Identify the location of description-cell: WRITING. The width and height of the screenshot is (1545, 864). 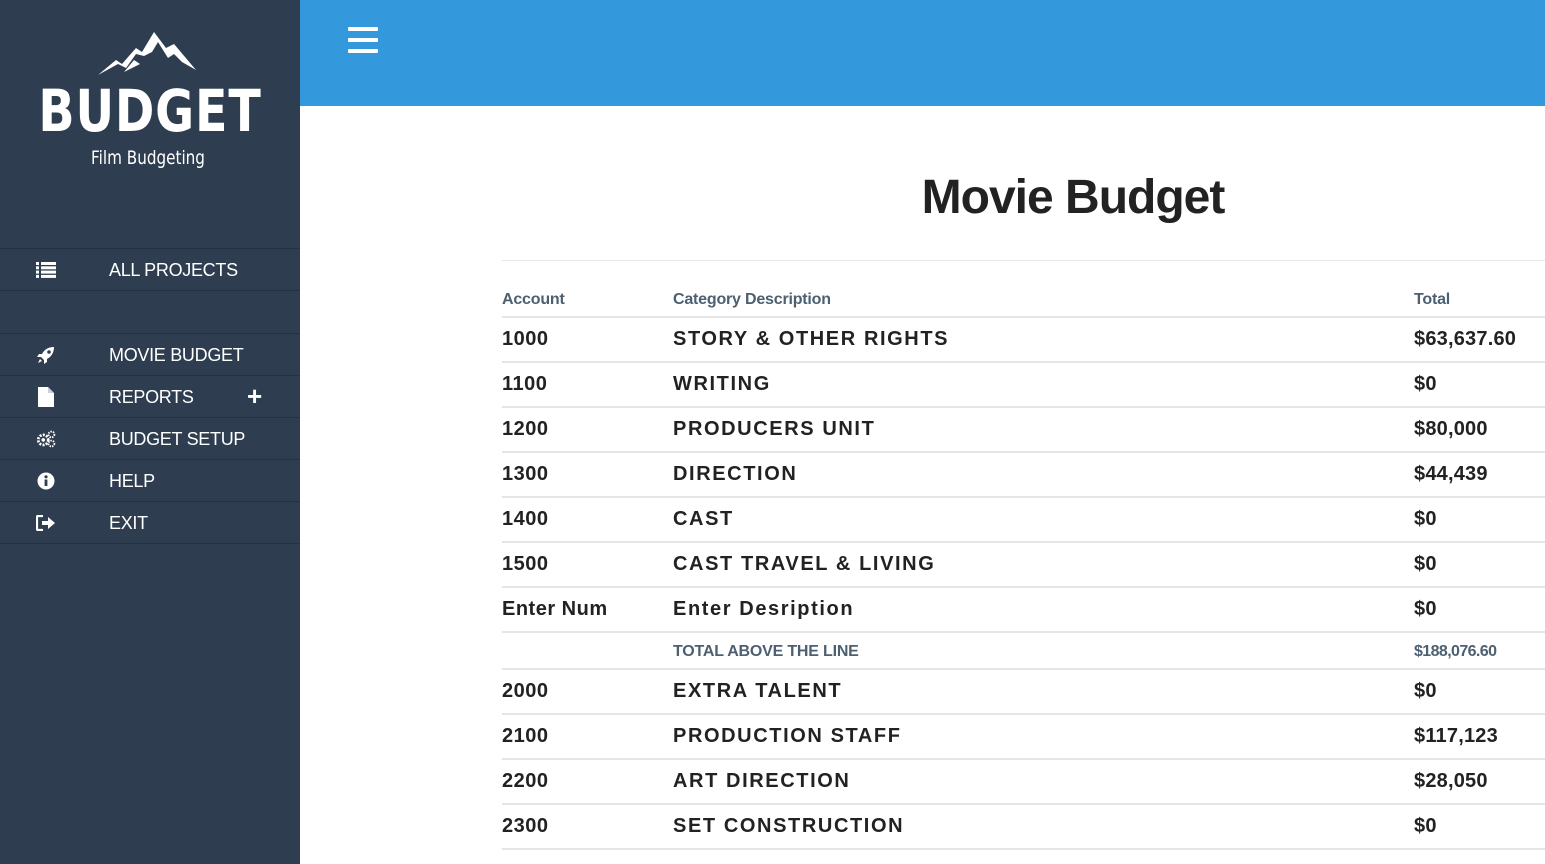
(722, 384).